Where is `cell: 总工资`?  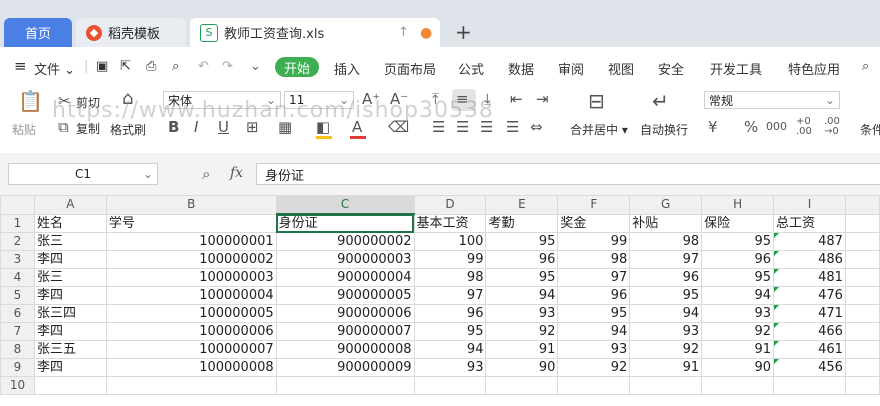 cell: 总工资 is located at coordinates (809, 223).